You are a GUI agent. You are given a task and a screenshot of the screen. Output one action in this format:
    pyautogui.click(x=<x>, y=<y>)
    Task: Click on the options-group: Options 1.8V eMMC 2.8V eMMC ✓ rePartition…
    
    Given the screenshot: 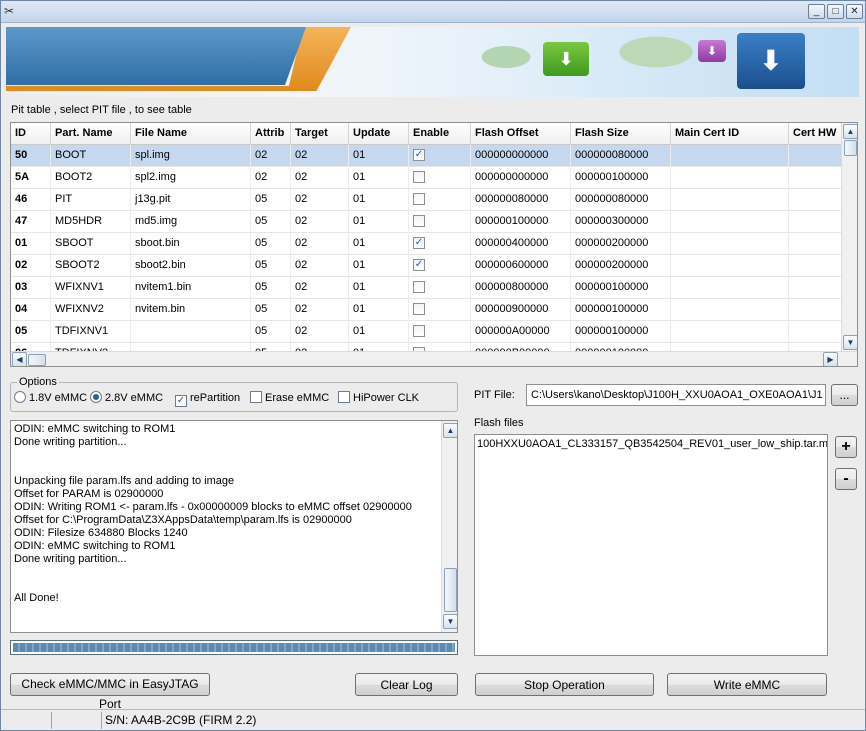 What is the action you would take?
    pyautogui.click(x=234, y=394)
    